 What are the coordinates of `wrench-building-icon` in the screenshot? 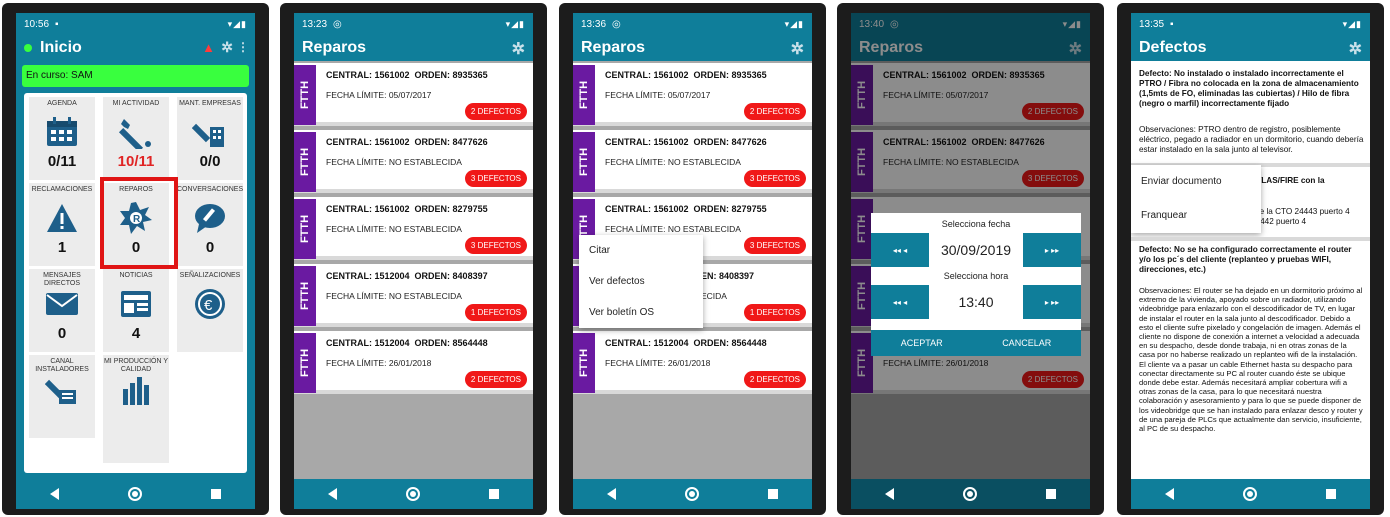 It's located at (210, 132).